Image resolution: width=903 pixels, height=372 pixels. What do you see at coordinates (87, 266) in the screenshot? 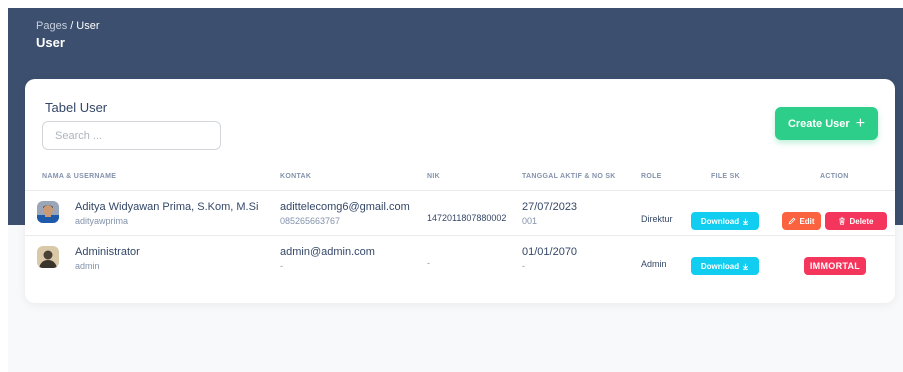
I see `user-username: admin` at bounding box center [87, 266].